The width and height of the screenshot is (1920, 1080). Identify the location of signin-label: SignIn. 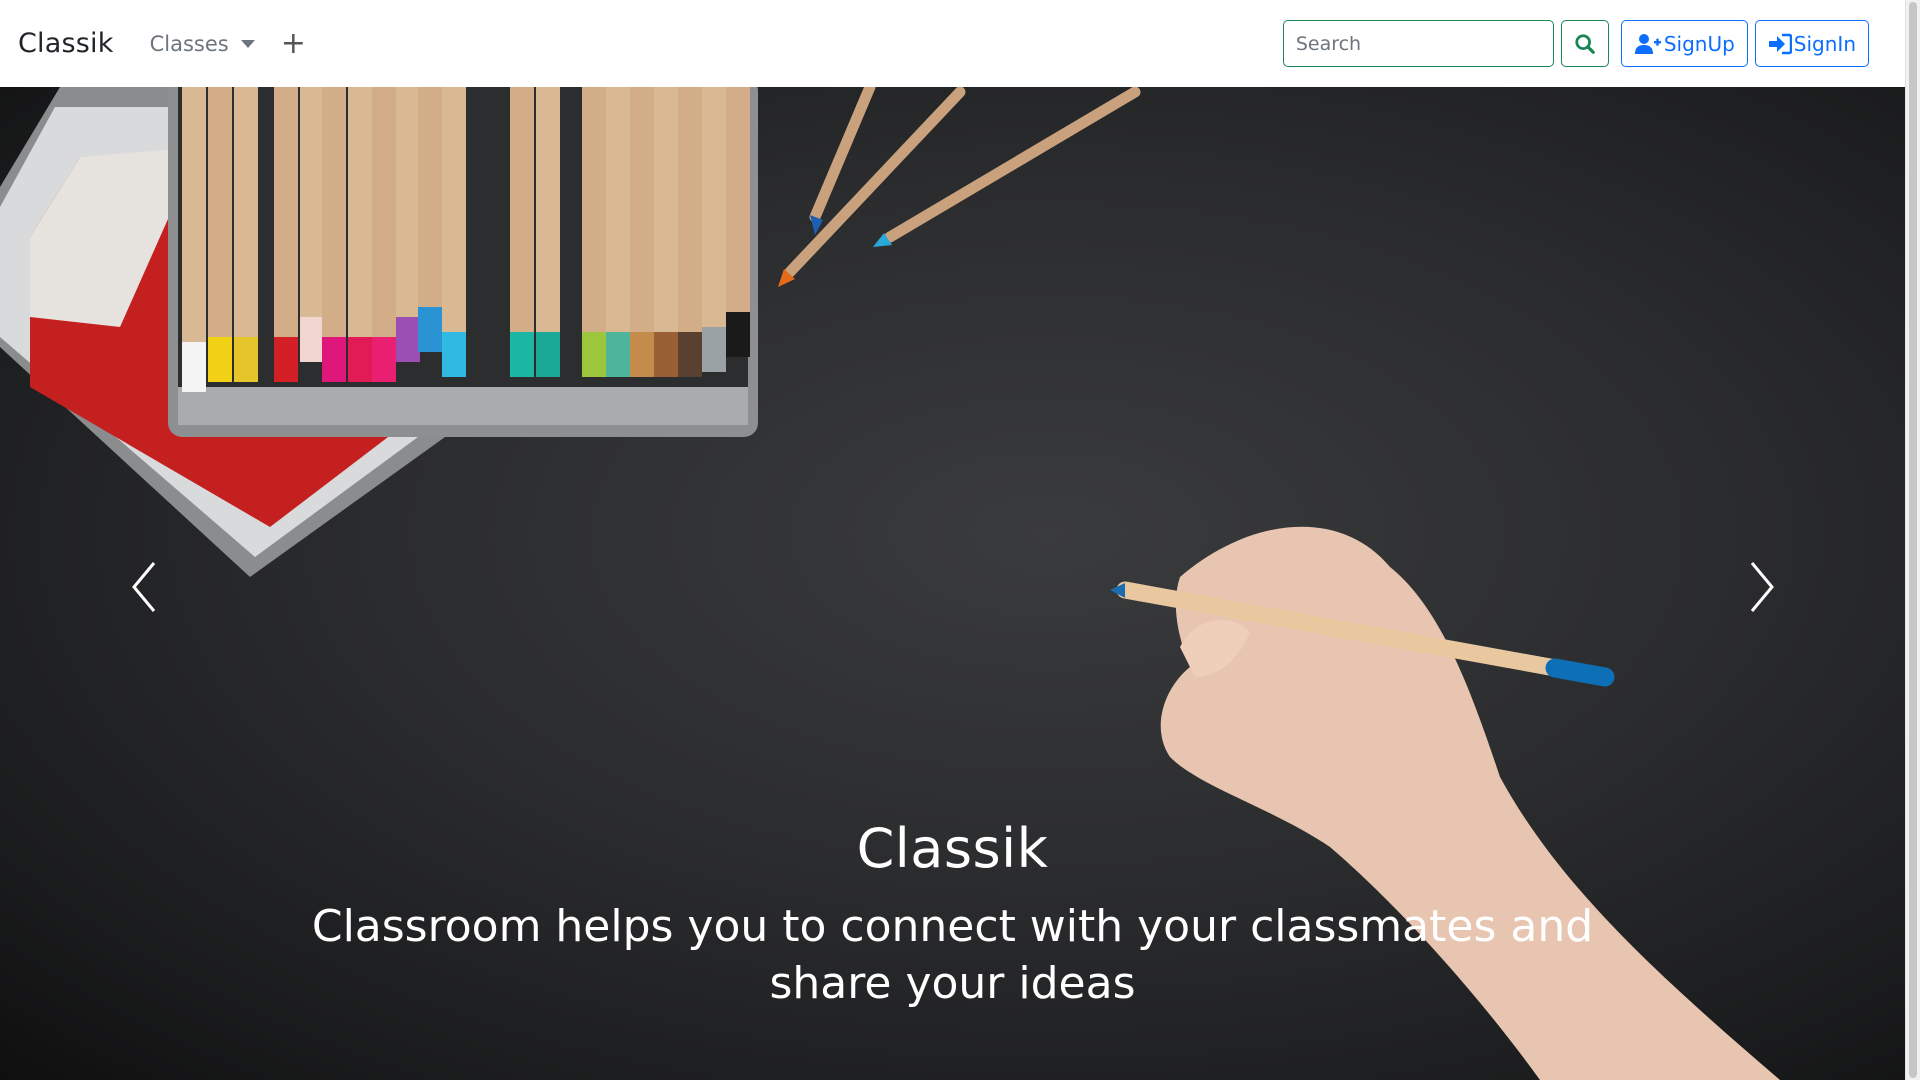
(1824, 43).